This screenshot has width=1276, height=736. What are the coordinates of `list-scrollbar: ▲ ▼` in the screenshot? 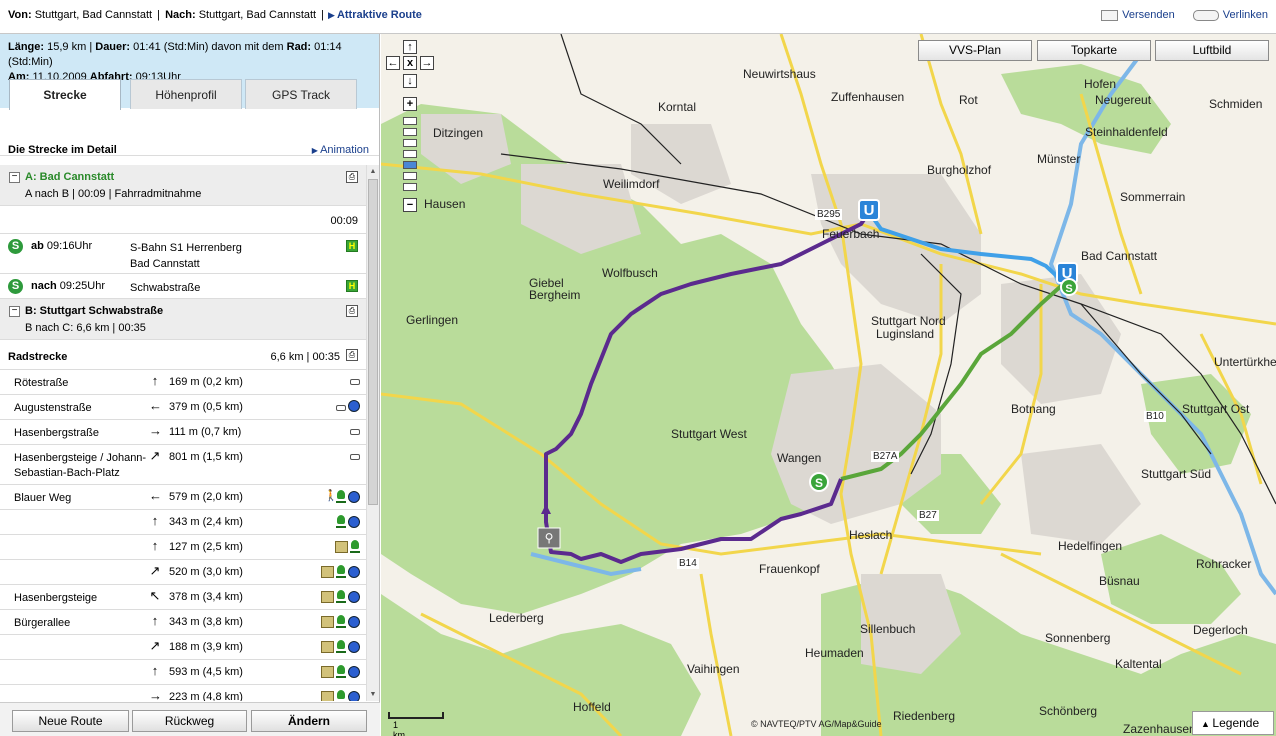 It's located at (372, 433).